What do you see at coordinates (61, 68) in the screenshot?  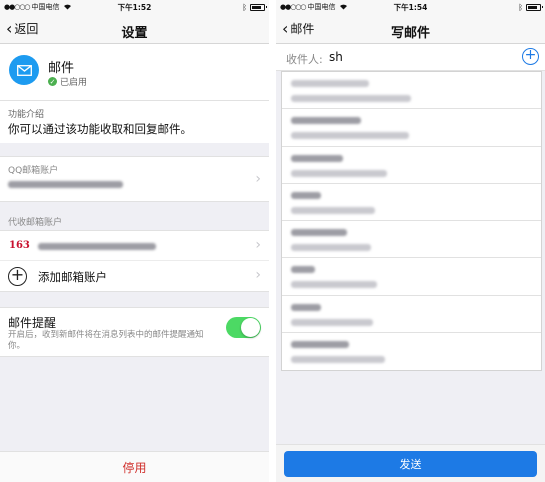 I see `app-name: 邮件` at bounding box center [61, 68].